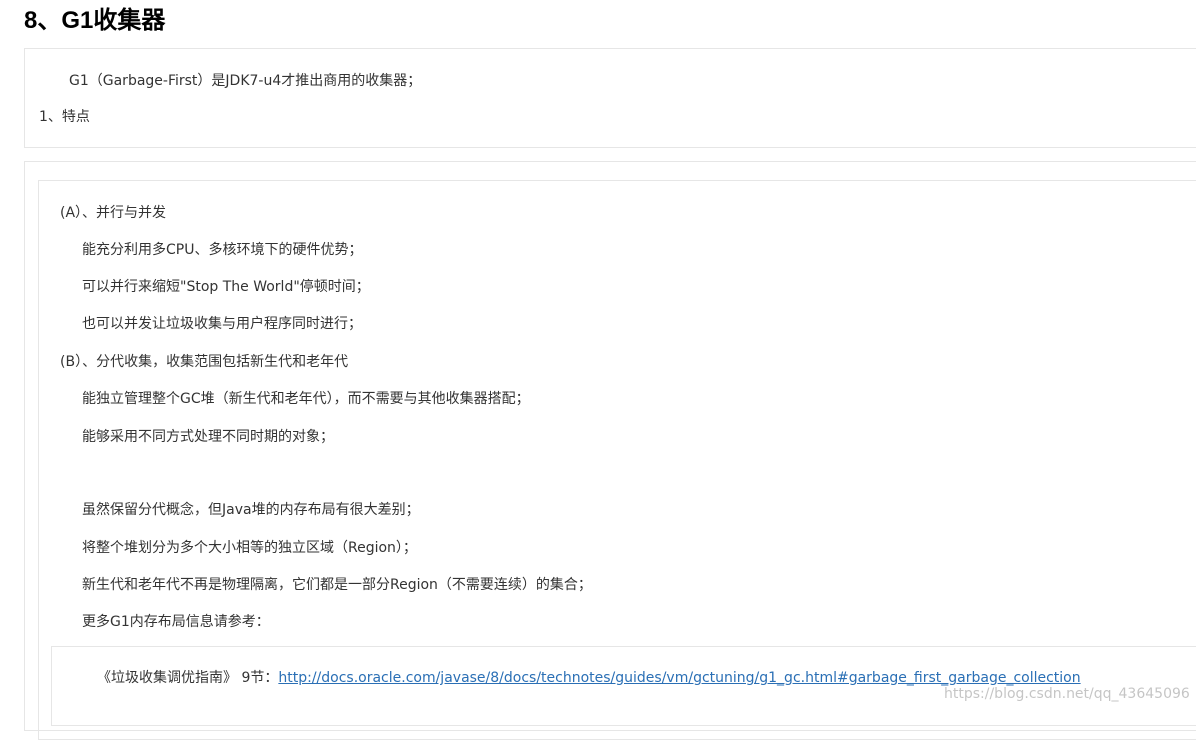 This screenshot has width=1196, height=740. I want to click on intro-box, so click(610, 98).